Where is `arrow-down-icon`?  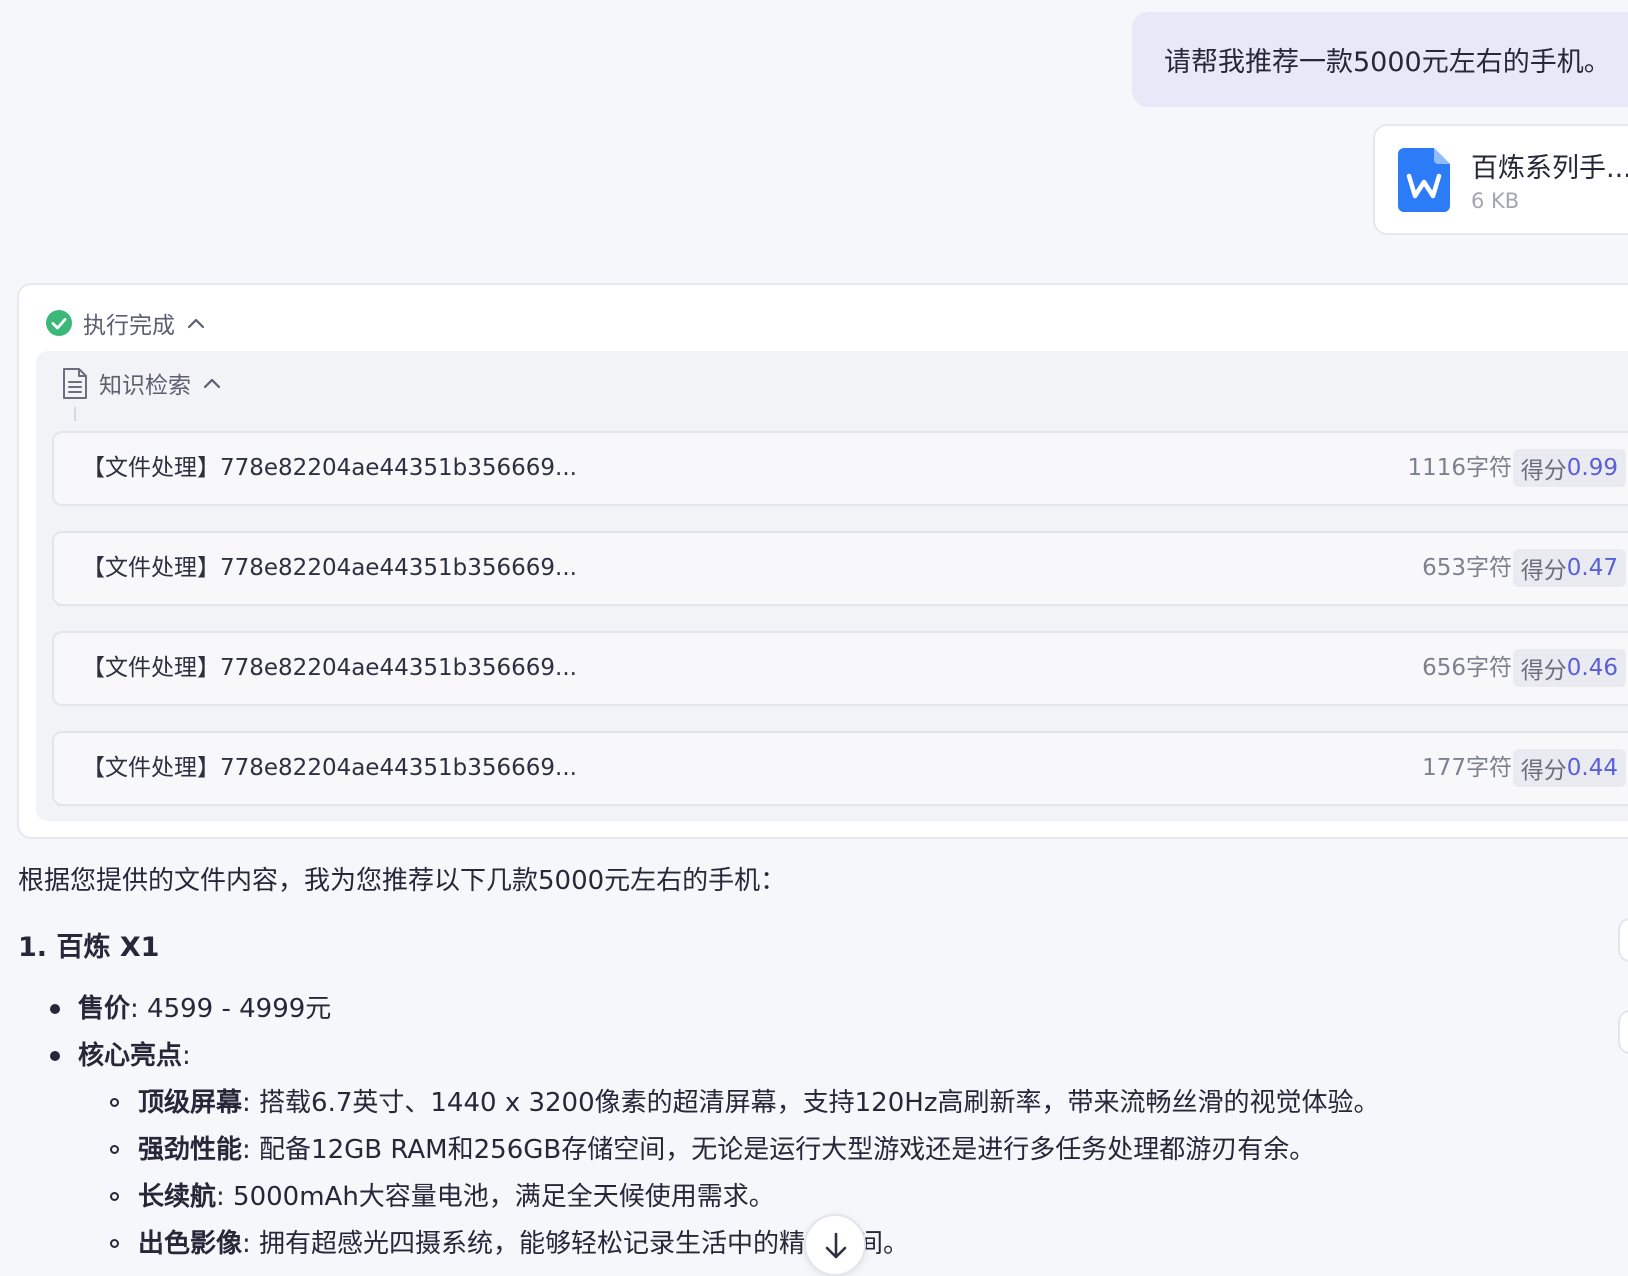 arrow-down-icon is located at coordinates (836, 1245).